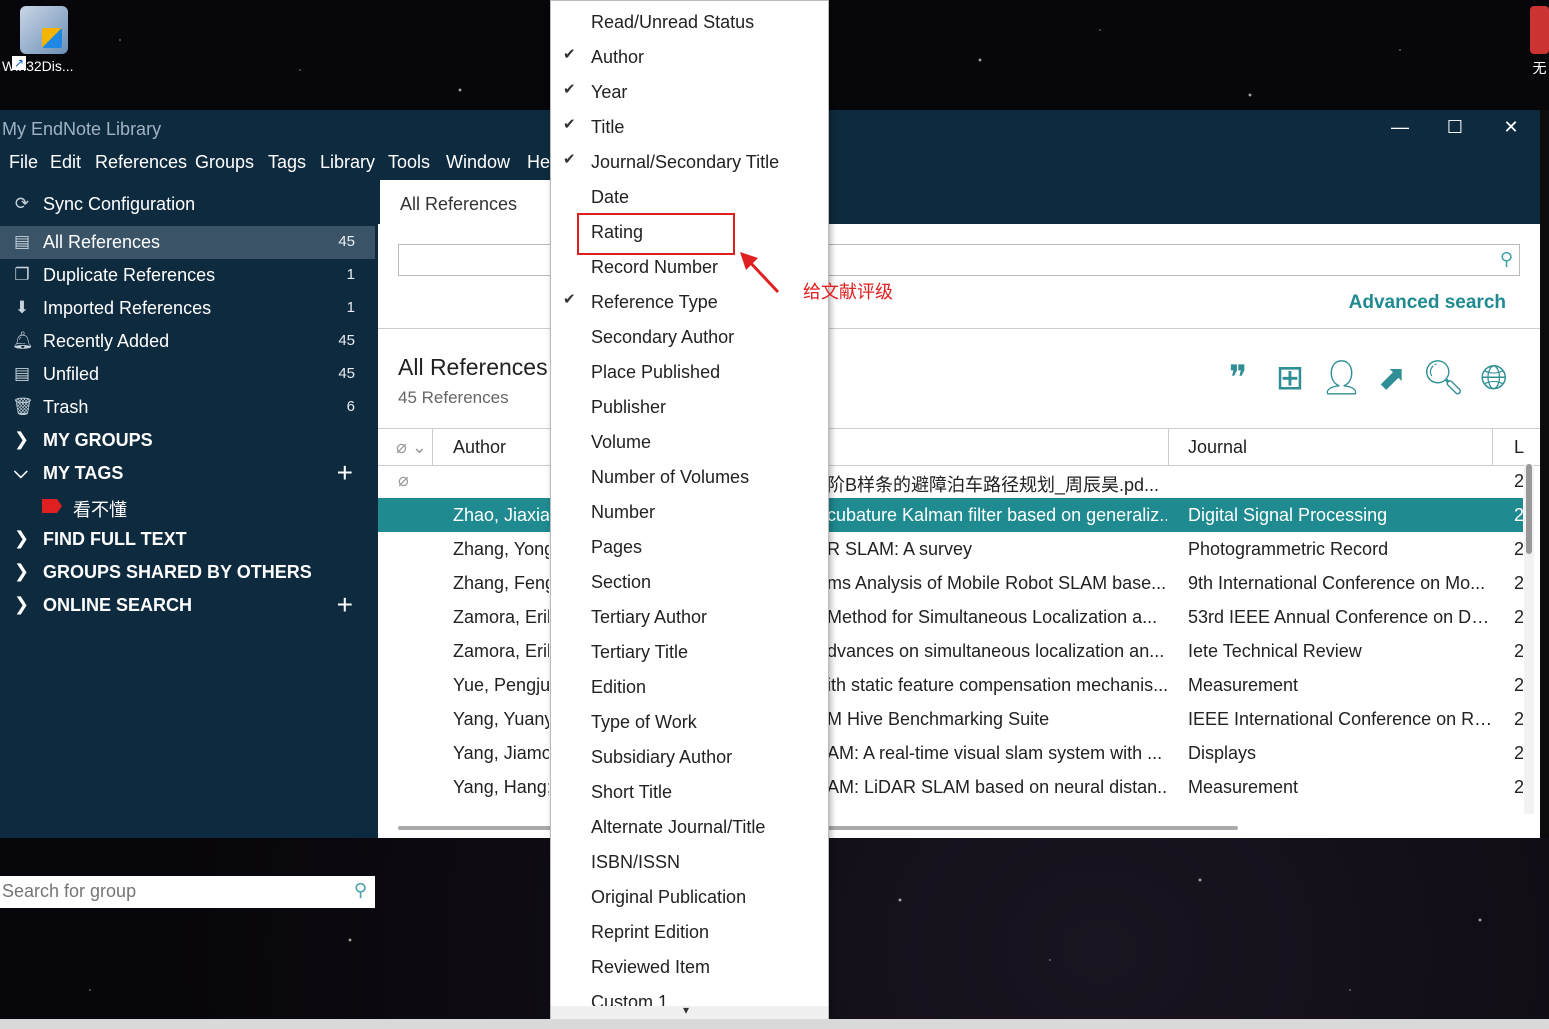  I want to click on scrollbar-thumb, so click(1529, 509).